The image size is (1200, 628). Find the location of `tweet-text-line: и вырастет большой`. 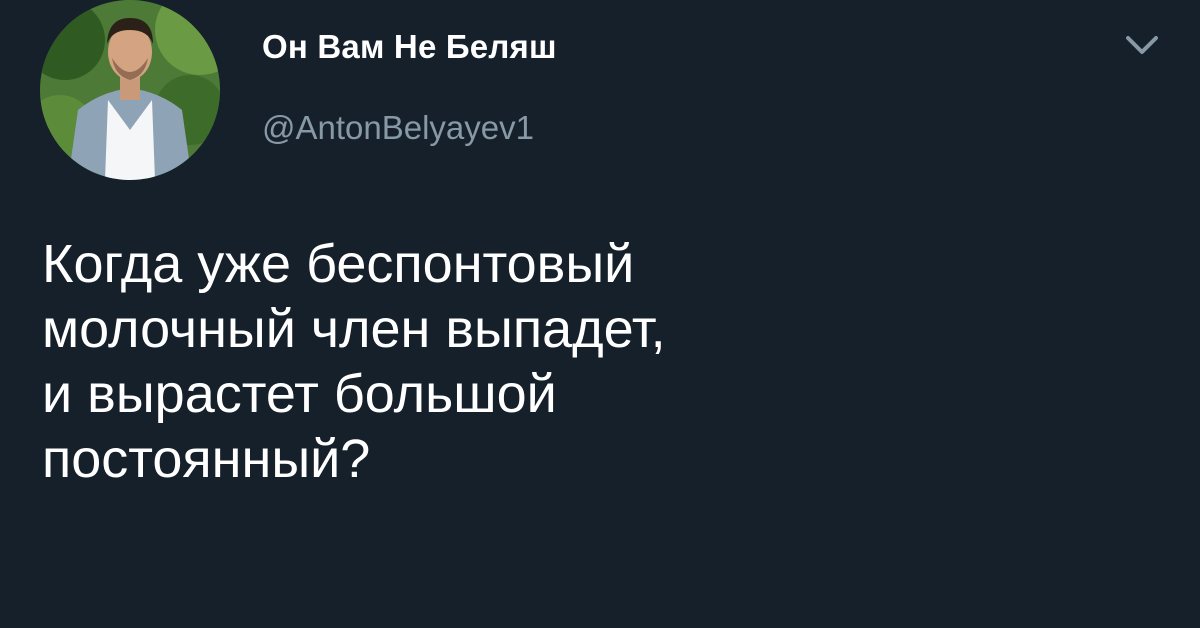

tweet-text-line: и вырастет большой is located at coordinates (299, 394).